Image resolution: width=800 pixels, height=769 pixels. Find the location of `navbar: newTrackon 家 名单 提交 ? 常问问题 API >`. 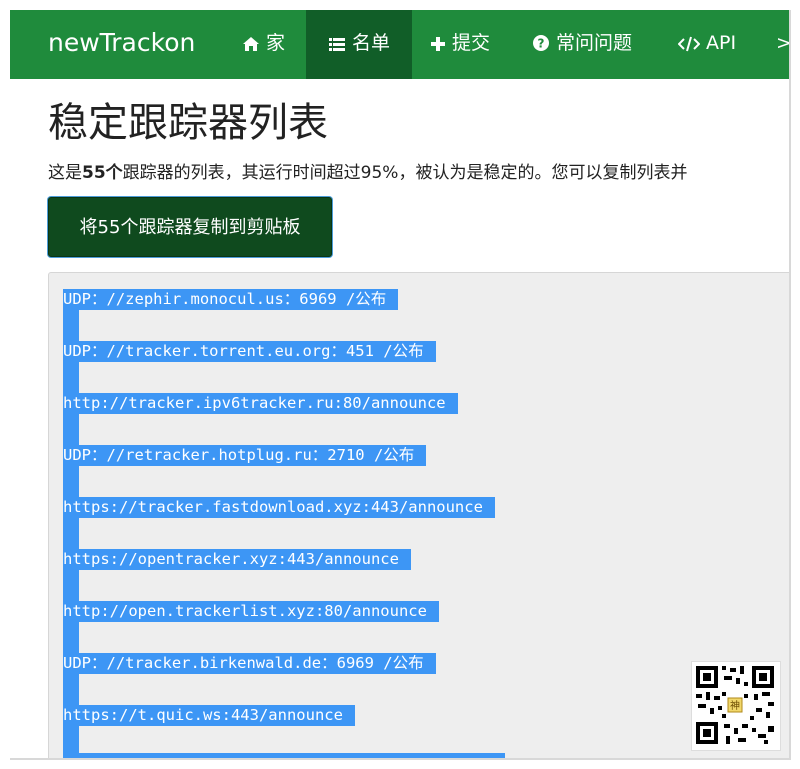

navbar: newTrackon 家 名单 提交 ? 常问问题 API > is located at coordinates (399, 44).